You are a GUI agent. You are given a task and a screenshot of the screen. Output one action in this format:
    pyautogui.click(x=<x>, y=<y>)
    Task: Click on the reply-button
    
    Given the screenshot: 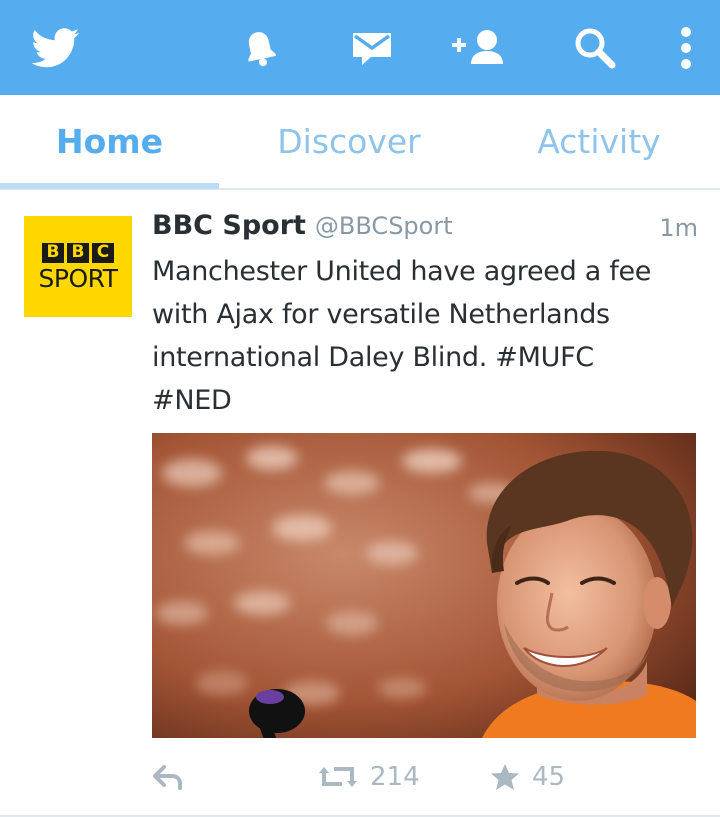 What is the action you would take?
    pyautogui.click(x=168, y=777)
    